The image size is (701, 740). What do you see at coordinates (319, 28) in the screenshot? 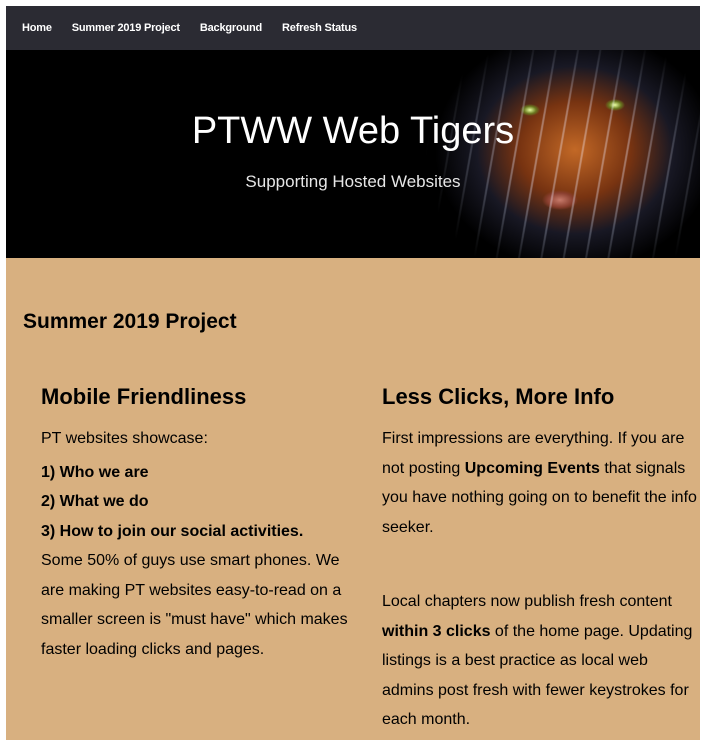
I see `nav-refresh-status-link: Refresh Status` at bounding box center [319, 28].